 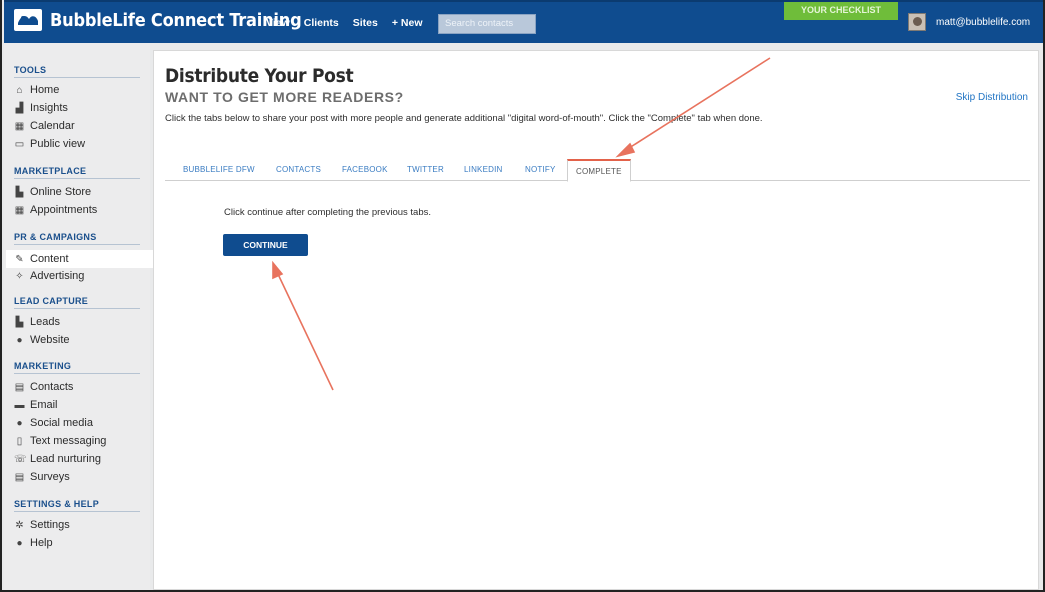 I want to click on sidebar-item-advertising: ✧ Advertising, so click(x=49, y=276).